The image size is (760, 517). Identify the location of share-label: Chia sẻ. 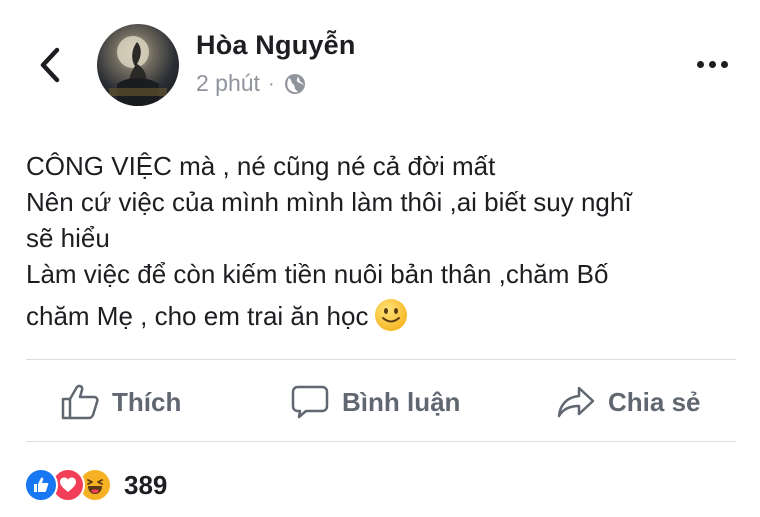
(654, 401).